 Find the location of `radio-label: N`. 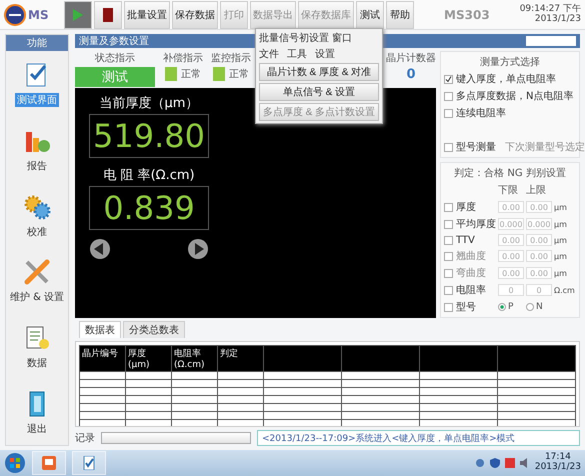

radio-label: N is located at coordinates (539, 307).